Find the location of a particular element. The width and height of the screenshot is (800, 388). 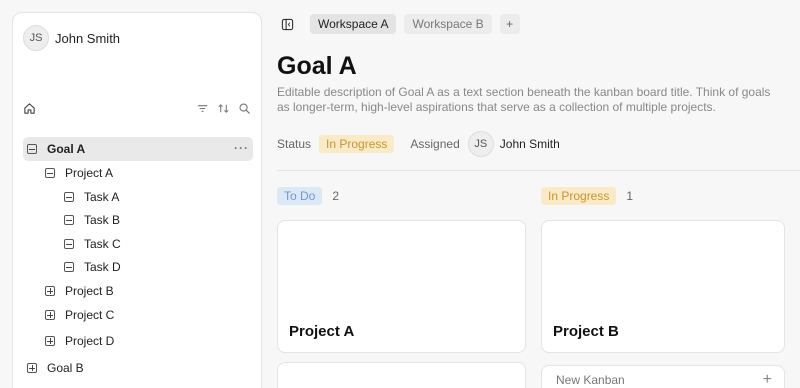

tree-item-project-b: Project B is located at coordinates (138, 291).